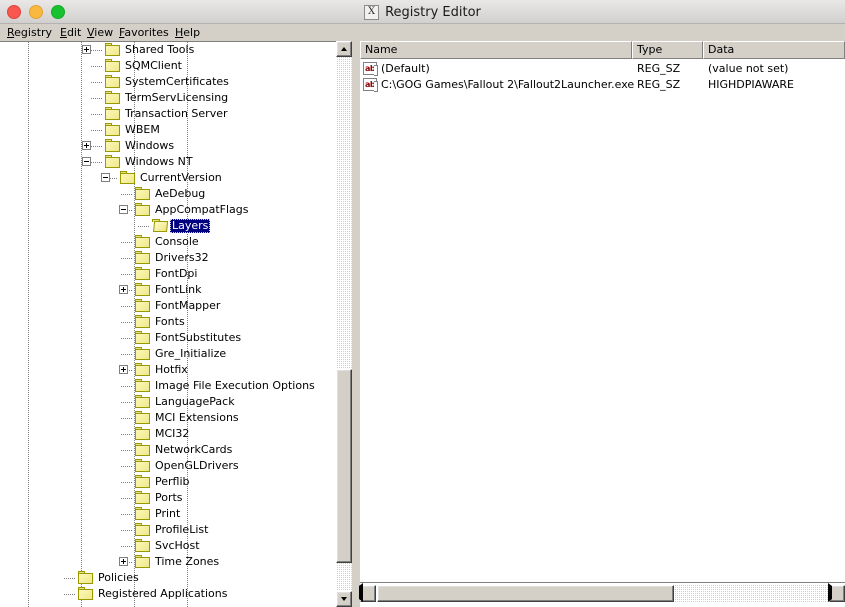  What do you see at coordinates (144, 33) in the screenshot?
I see `menu-favorites: Favorites` at bounding box center [144, 33].